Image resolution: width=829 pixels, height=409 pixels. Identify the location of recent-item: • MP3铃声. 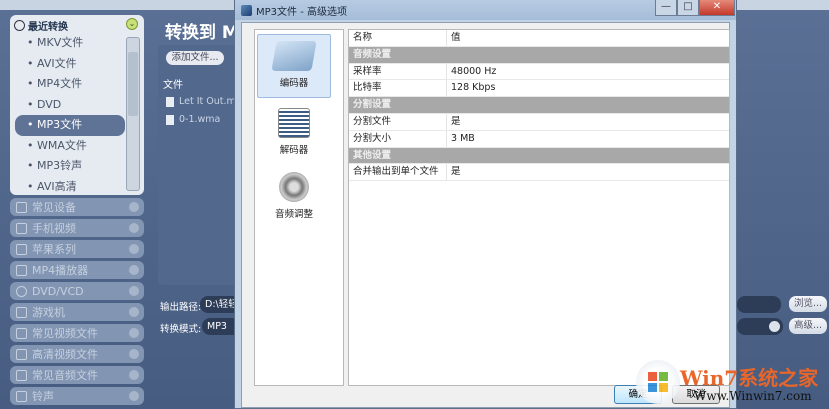
(70, 166).